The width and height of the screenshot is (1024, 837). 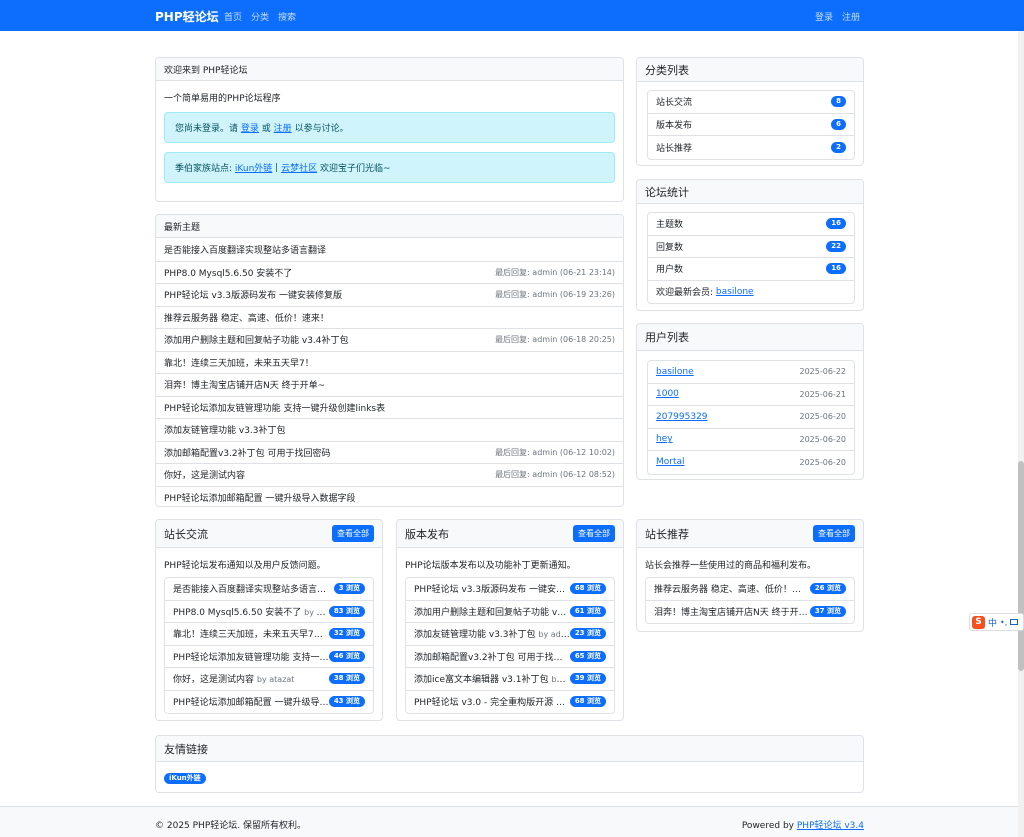 I want to click on section-topic-item: 泪奔！博主淘宝店铺开店N天 终于开单... 37 浏览, so click(x=750, y=612).